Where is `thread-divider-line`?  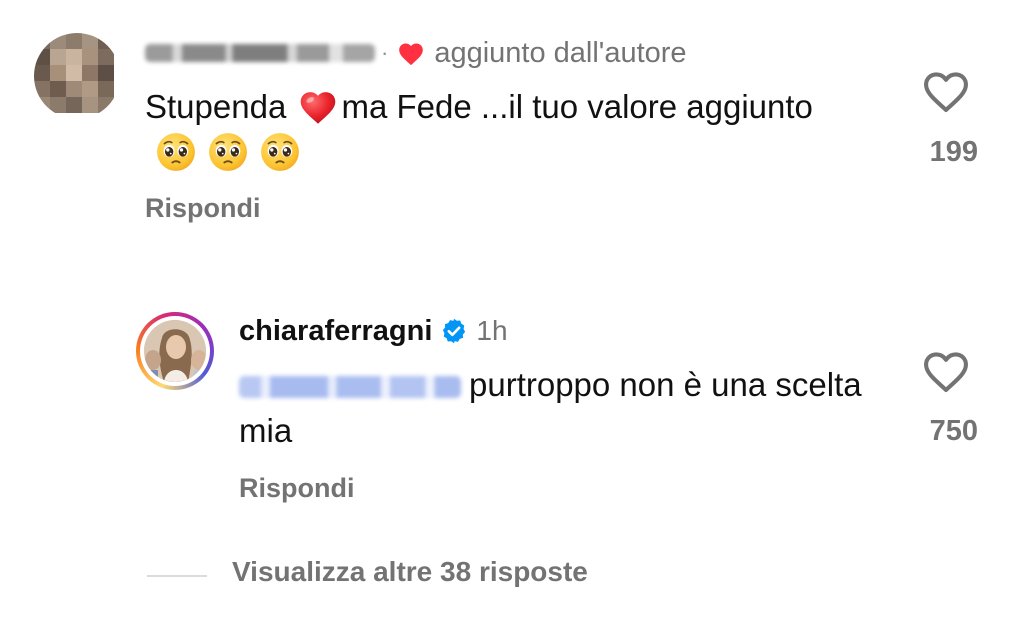
thread-divider-line is located at coordinates (177, 576).